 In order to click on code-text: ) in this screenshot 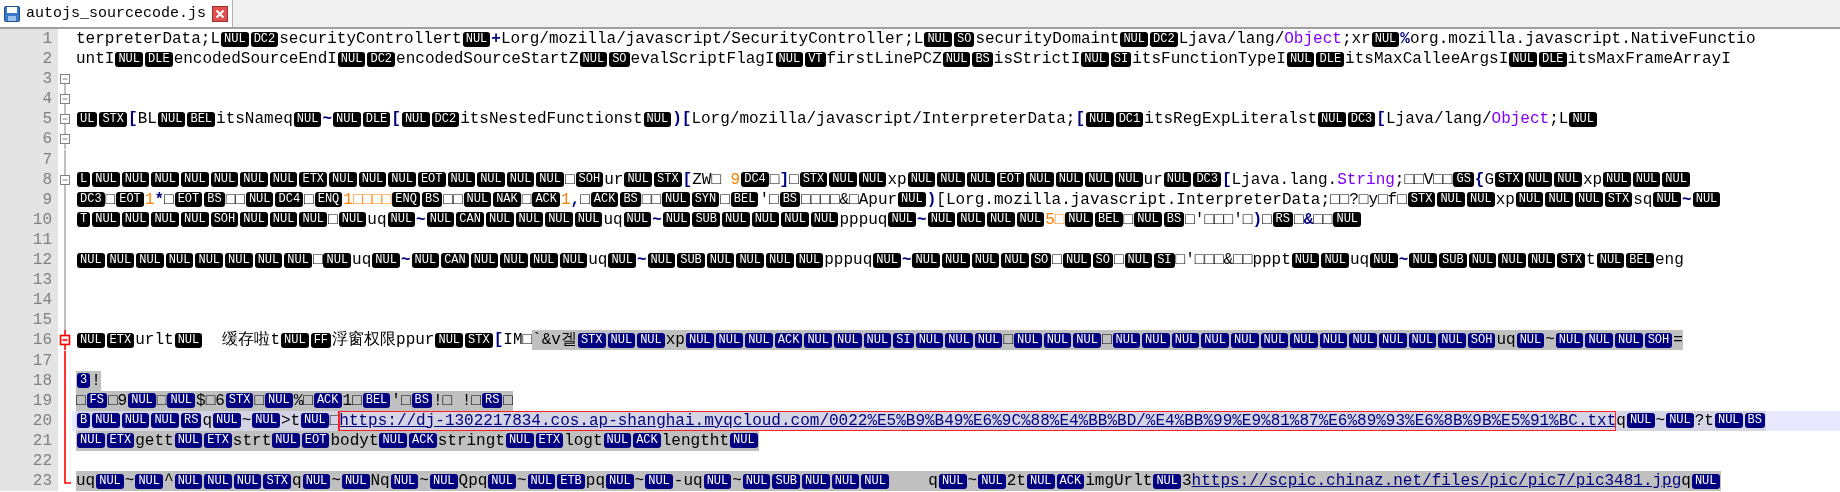, I will do `click(931, 199)`.